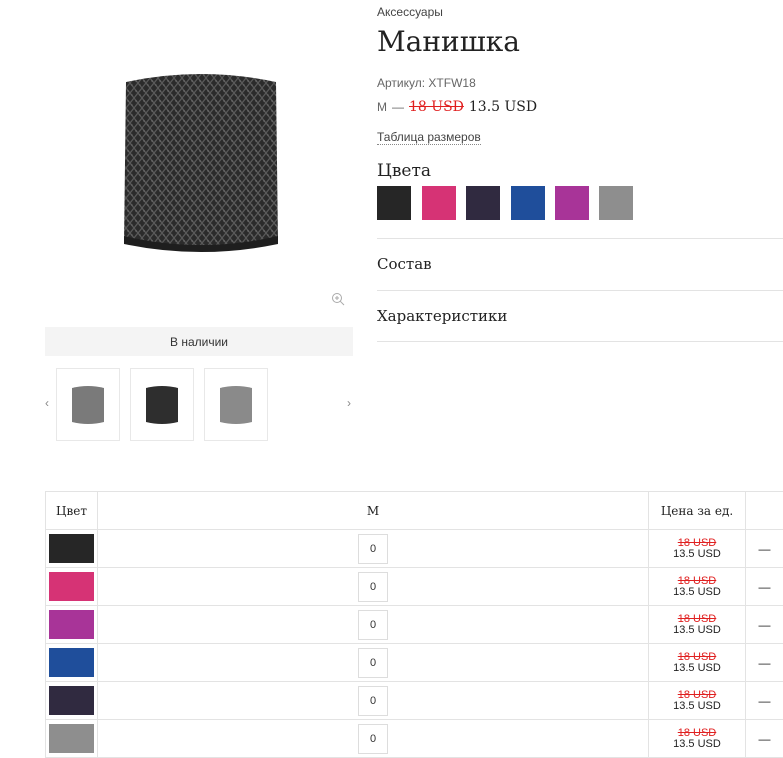 The height and width of the screenshot is (758, 783). What do you see at coordinates (503, 107) in the screenshot?
I see `new-price: 13.5 USD` at bounding box center [503, 107].